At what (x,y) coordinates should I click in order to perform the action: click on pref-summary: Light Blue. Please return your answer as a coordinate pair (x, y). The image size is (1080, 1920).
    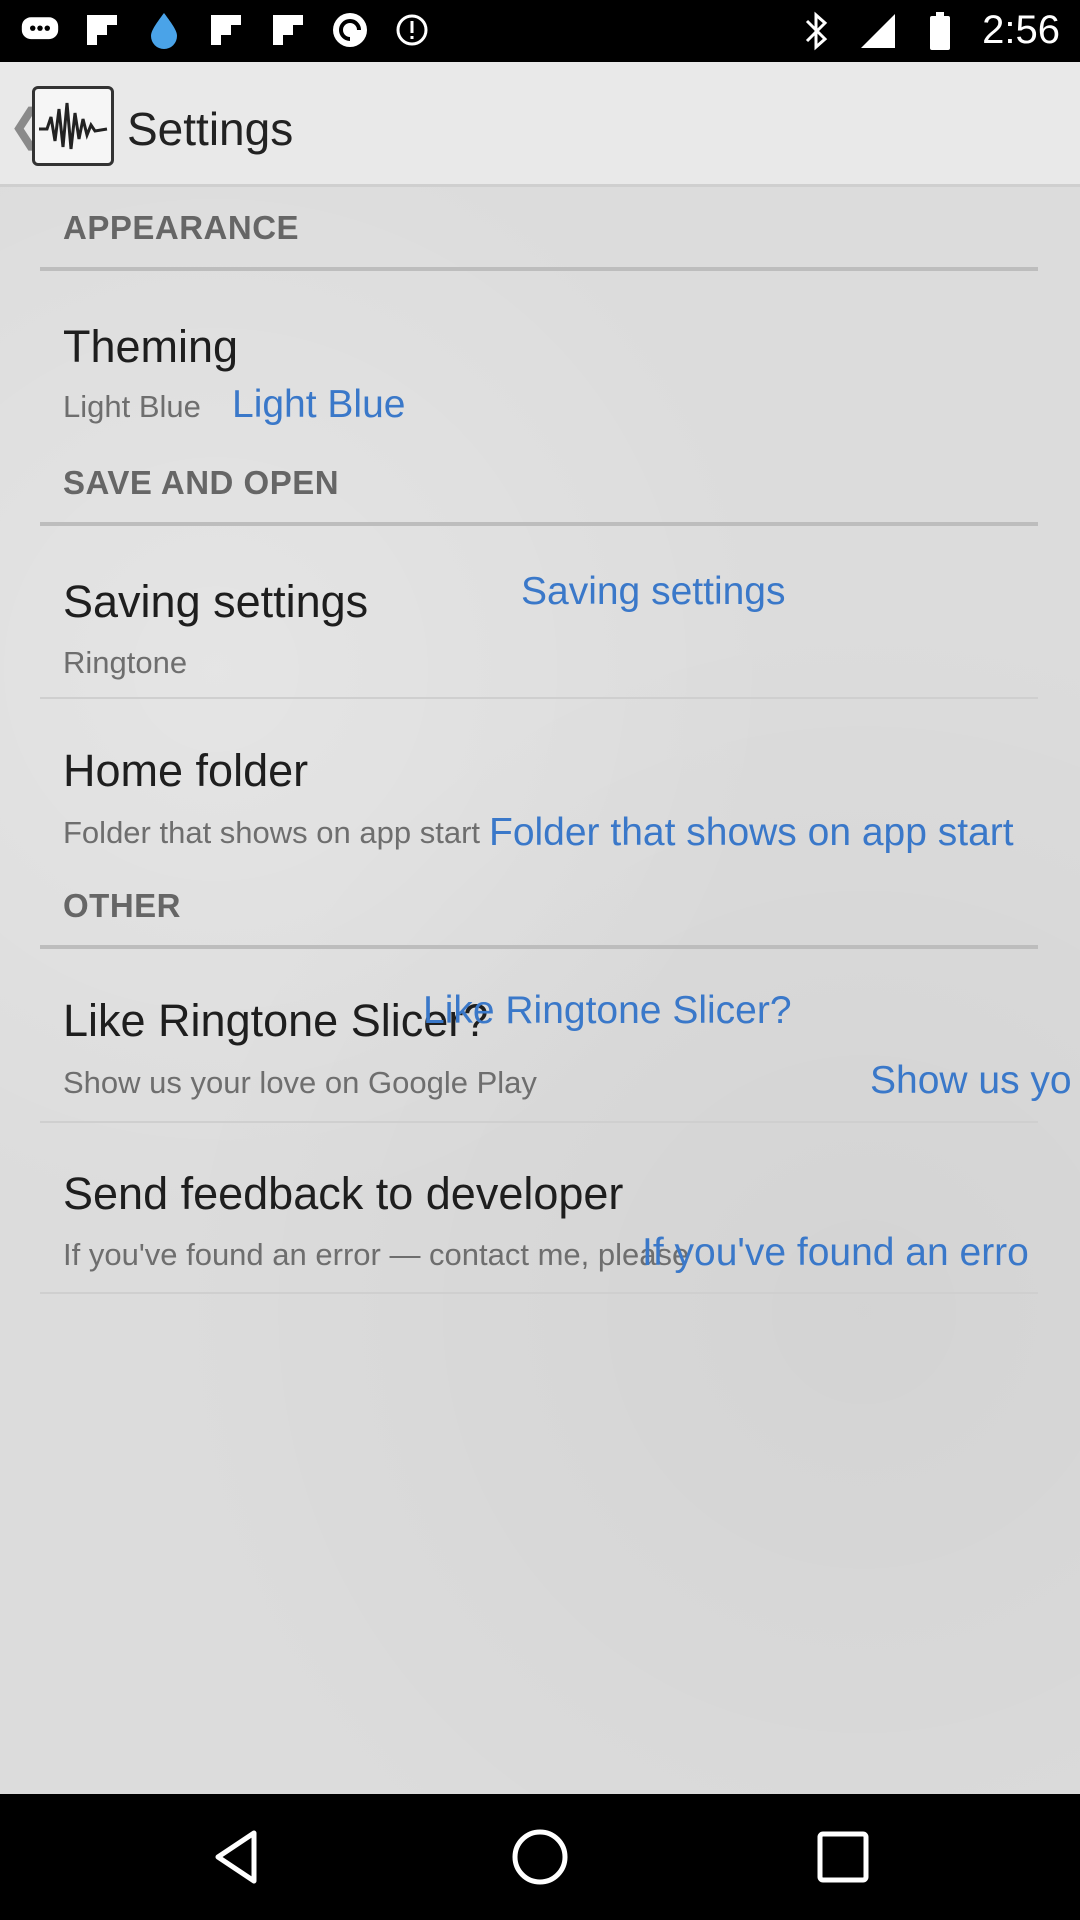
    Looking at the image, I should click on (132, 406).